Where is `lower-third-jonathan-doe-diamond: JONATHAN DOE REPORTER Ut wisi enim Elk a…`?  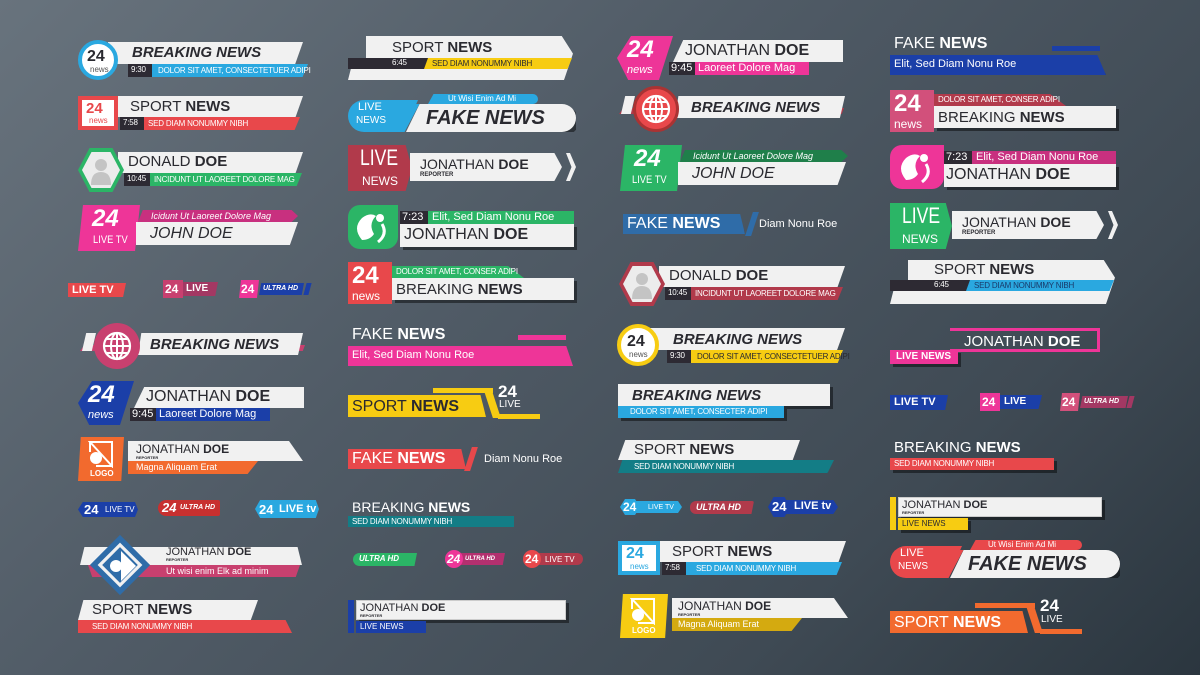 lower-third-jonathan-doe-diamond: JONATHAN DOE REPORTER Ut wisi enim Elk a… is located at coordinates (193, 565).